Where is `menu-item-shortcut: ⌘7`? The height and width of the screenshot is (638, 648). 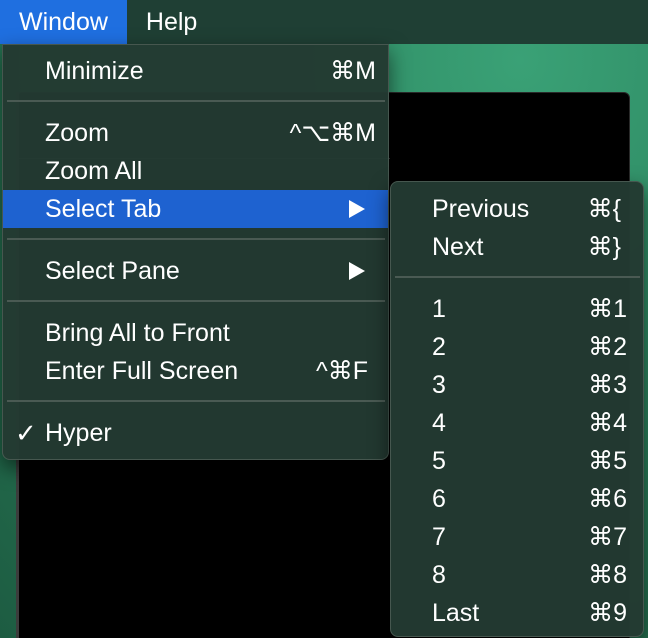
menu-item-shortcut: ⌘7 is located at coordinates (607, 537).